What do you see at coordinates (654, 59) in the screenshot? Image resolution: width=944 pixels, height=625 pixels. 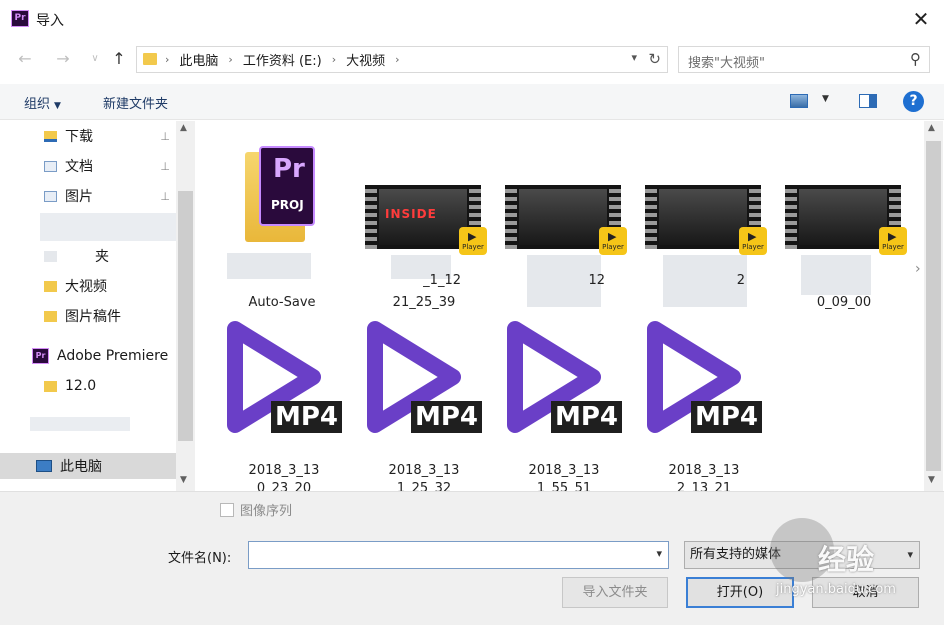 I see `refresh-icon: ↻` at bounding box center [654, 59].